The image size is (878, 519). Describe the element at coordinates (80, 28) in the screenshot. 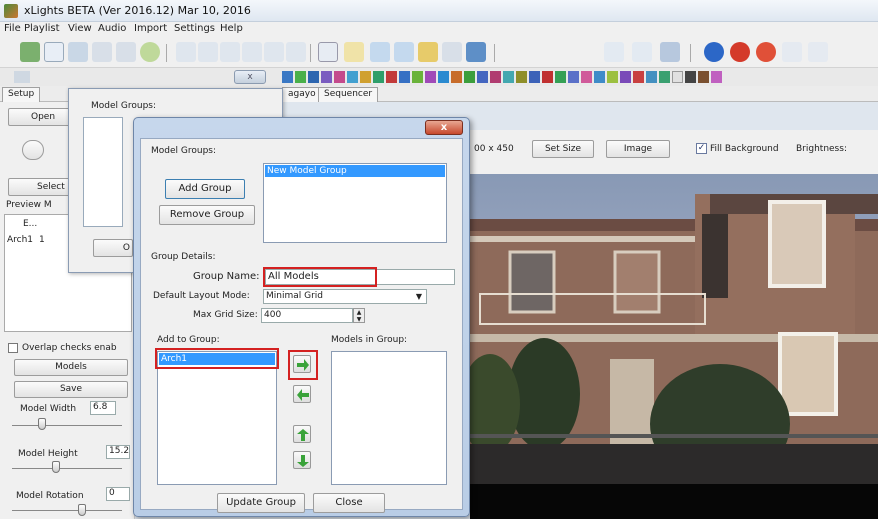

I see `menu-view: View` at that location.